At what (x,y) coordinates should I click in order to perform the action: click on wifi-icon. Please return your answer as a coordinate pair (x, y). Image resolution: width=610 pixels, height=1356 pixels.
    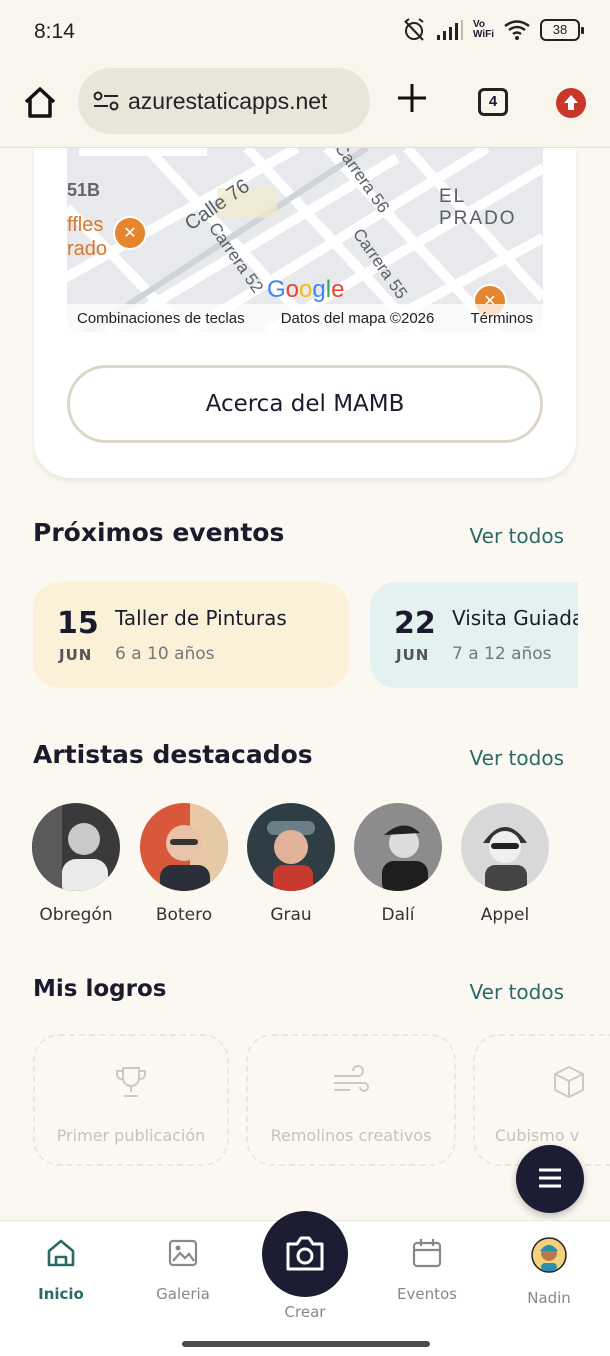
    Looking at the image, I should click on (517, 30).